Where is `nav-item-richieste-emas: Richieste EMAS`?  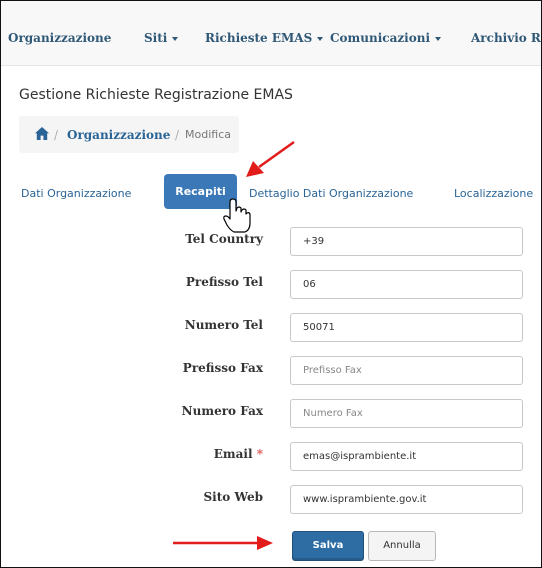
nav-item-richieste-emas: Richieste EMAS is located at coordinates (264, 38).